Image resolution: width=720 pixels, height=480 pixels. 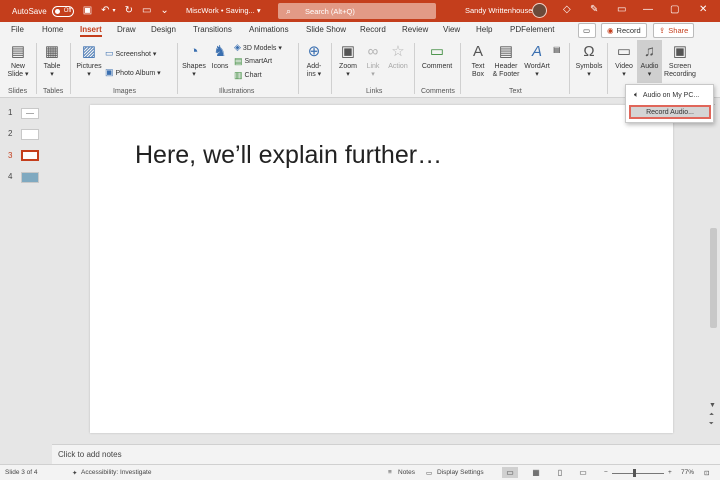 I want to click on table-button: ▦ Table ▾, so click(x=52, y=61).